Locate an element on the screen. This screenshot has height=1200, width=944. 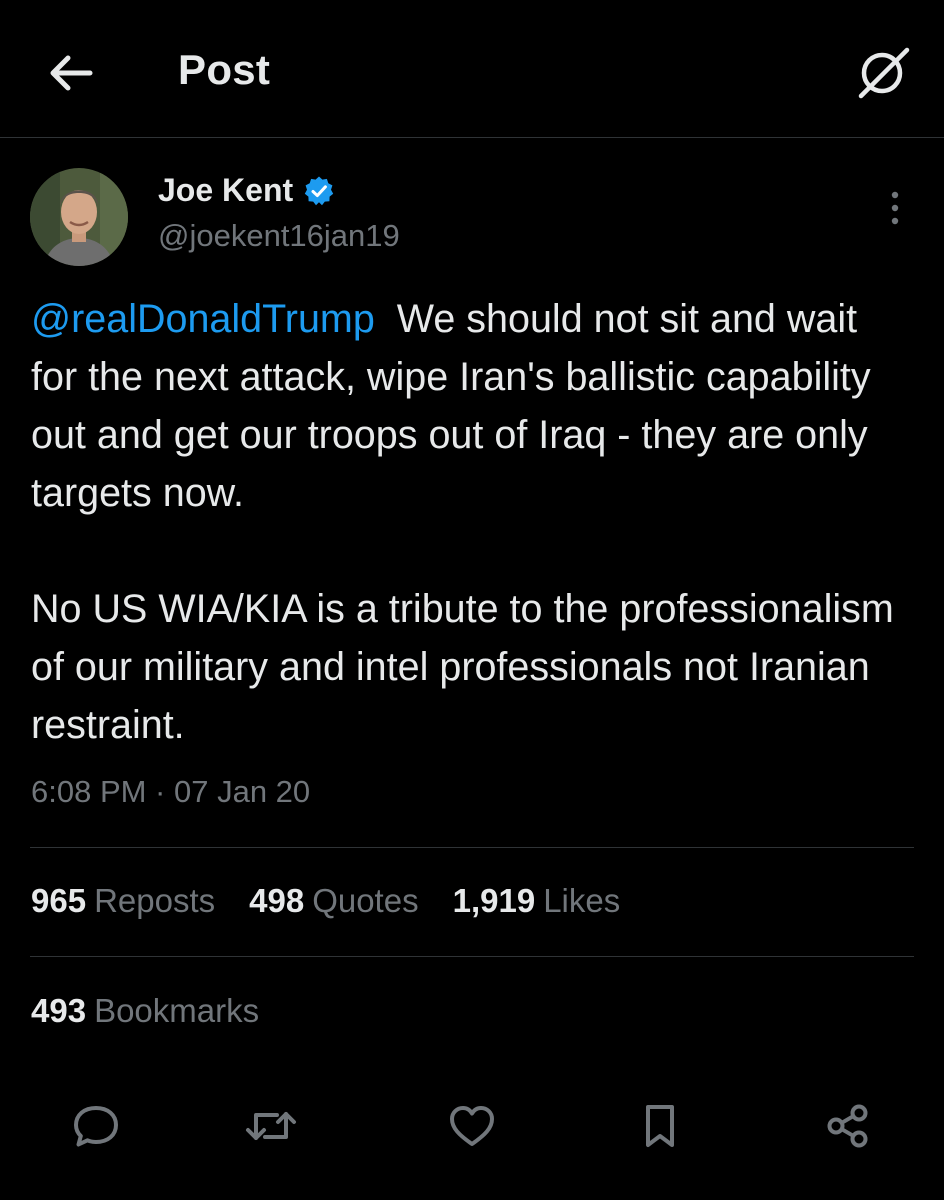
reposts-count: 965 is located at coordinates (59, 900).